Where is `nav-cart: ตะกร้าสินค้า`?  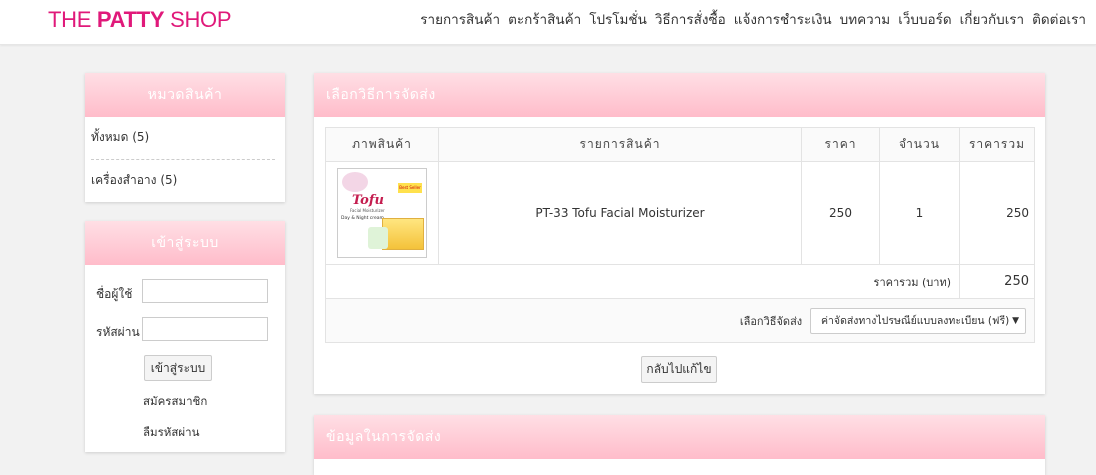 nav-cart: ตะกร้าสินค้า is located at coordinates (544, 20).